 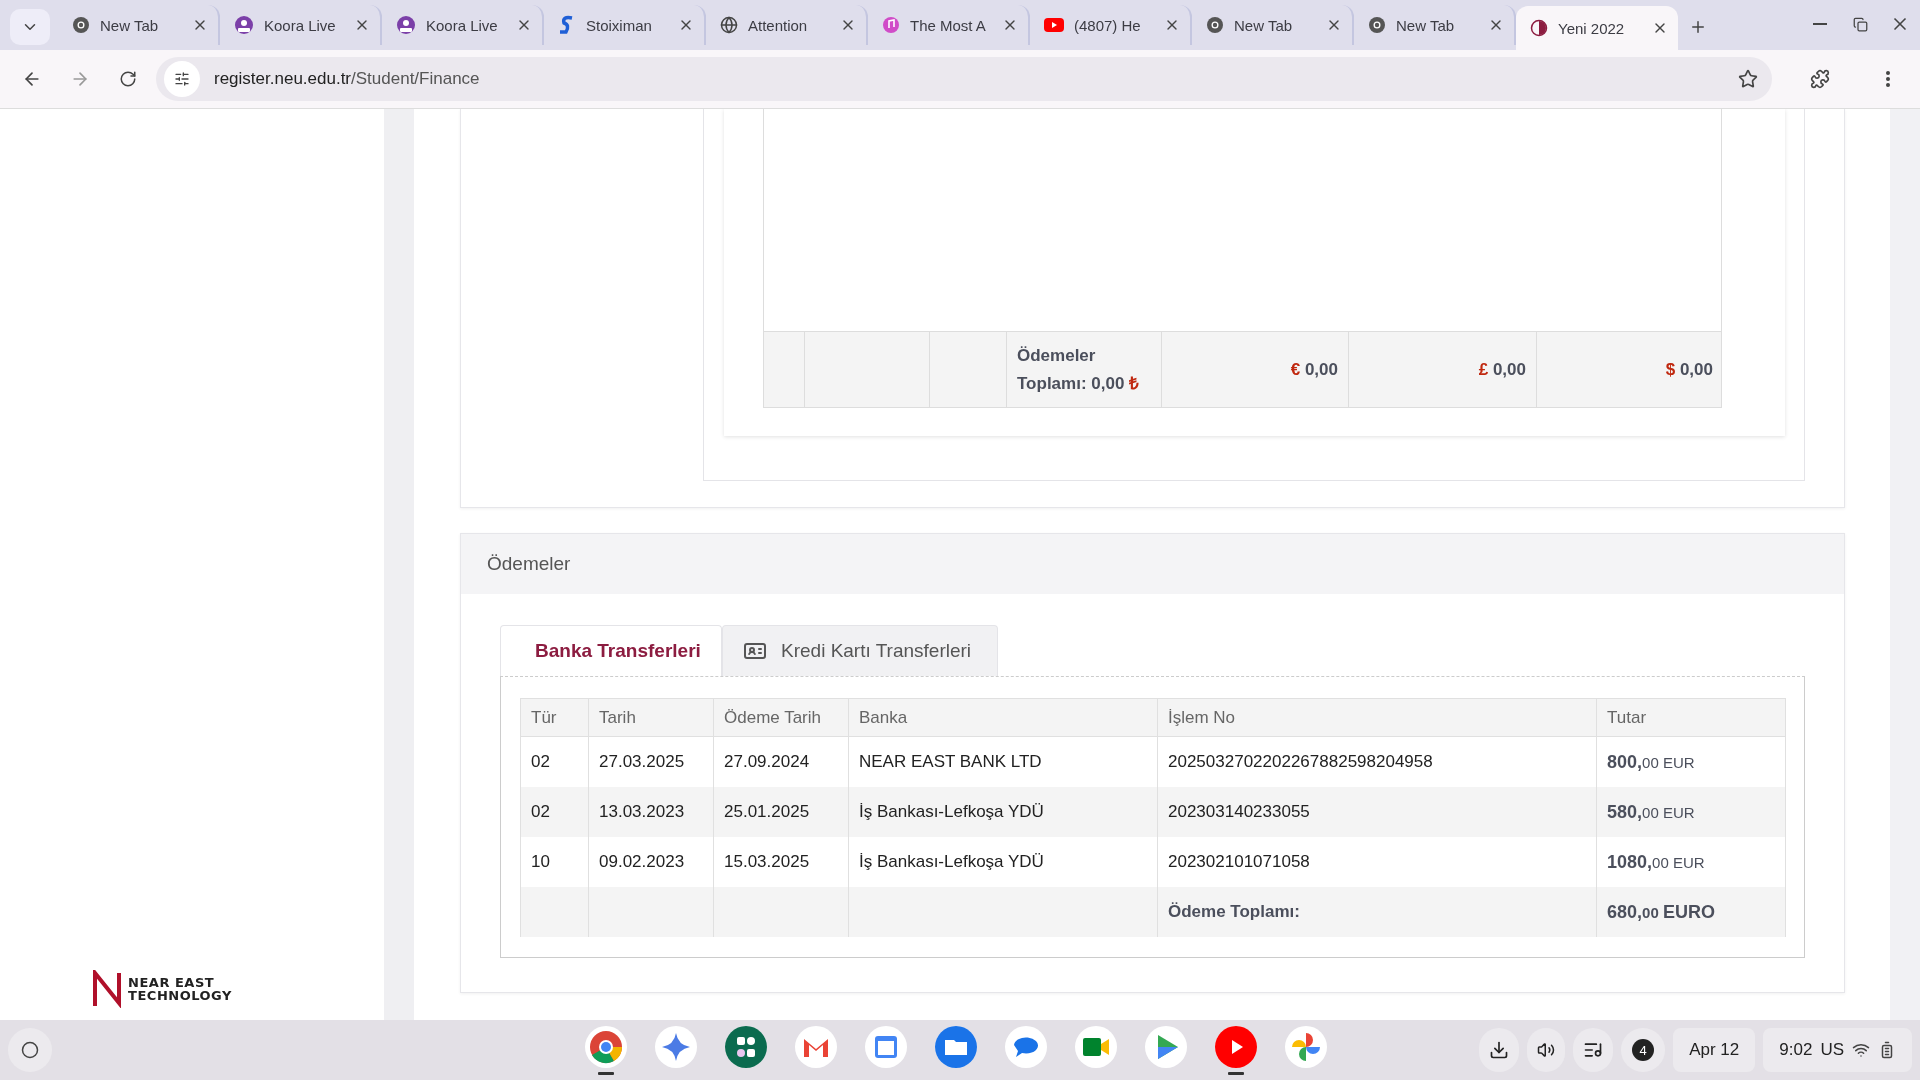 I want to click on half-circle-icon, so click(x=1539, y=28).